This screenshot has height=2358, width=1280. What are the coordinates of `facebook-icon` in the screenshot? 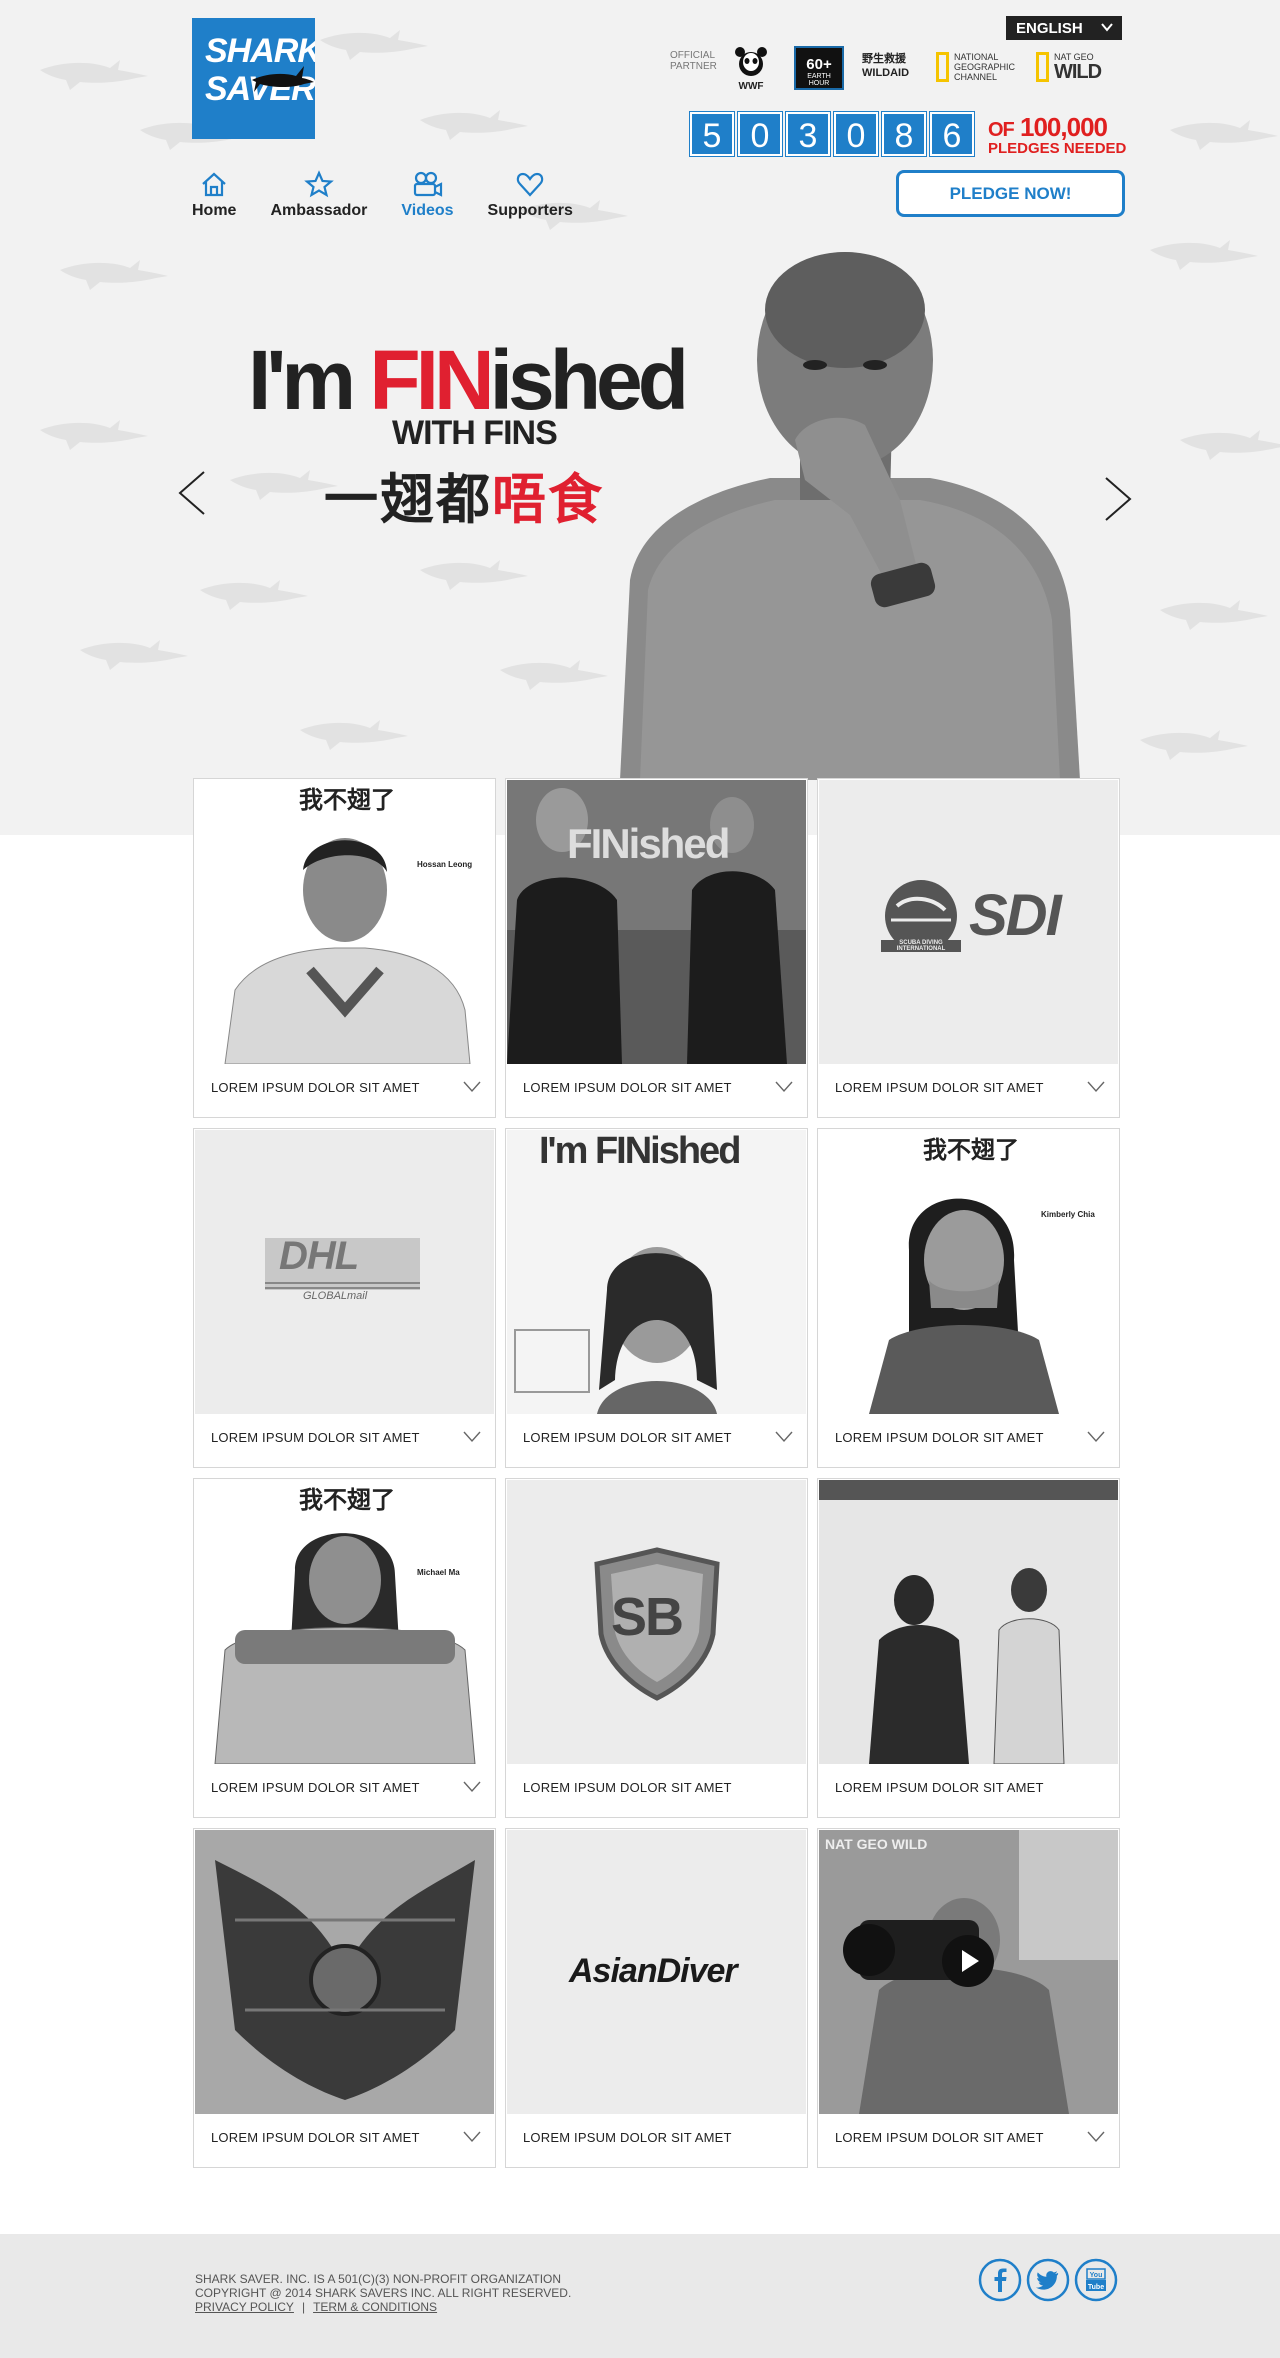 It's located at (1000, 2280).